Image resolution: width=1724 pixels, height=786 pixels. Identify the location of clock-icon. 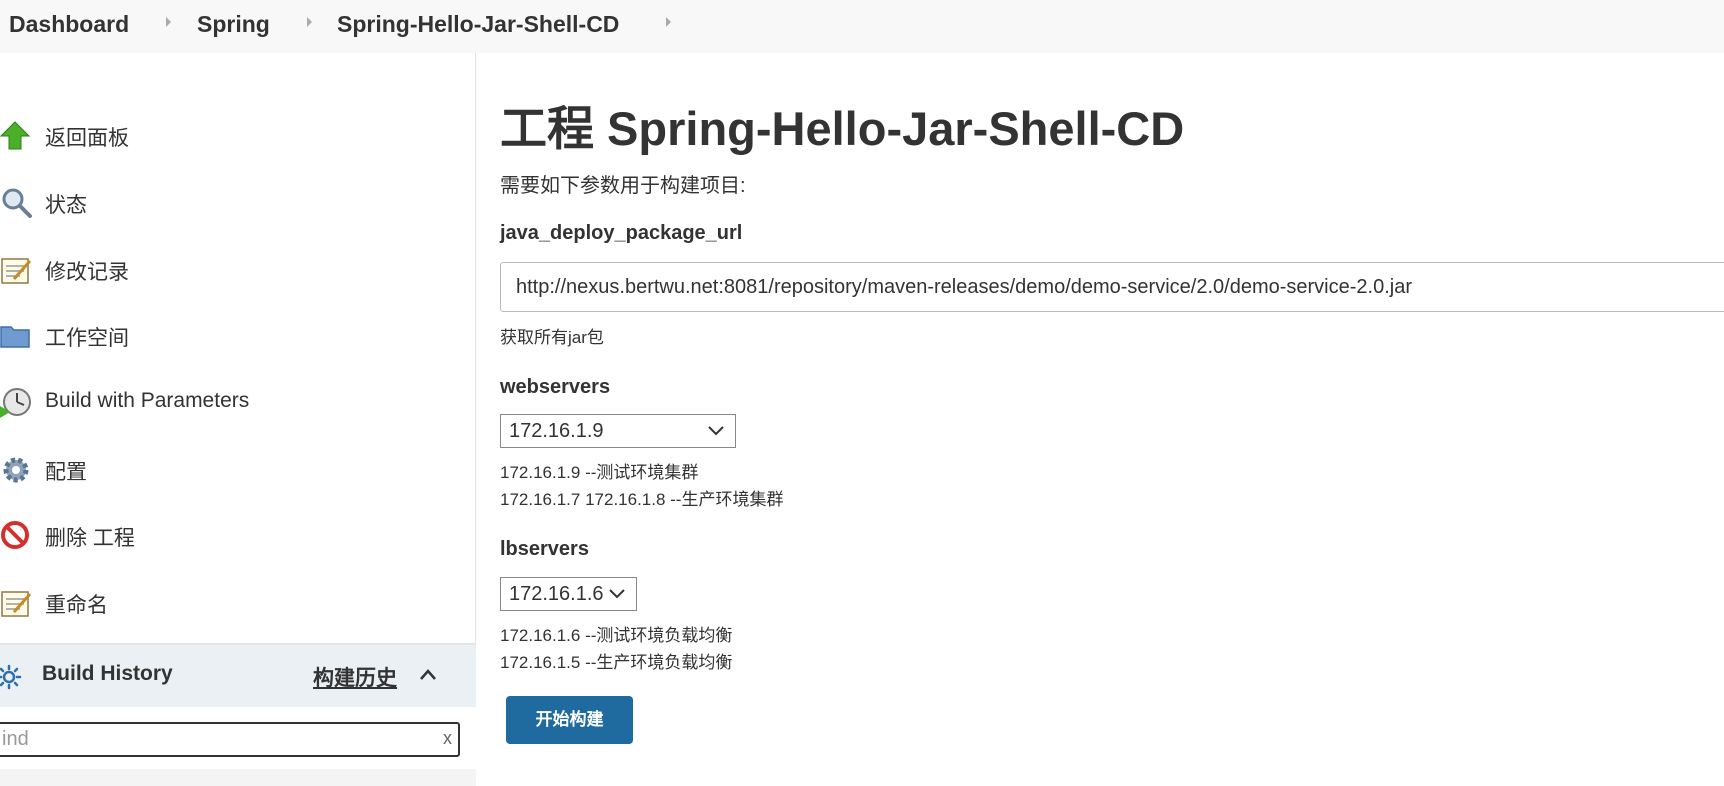
(15, 403).